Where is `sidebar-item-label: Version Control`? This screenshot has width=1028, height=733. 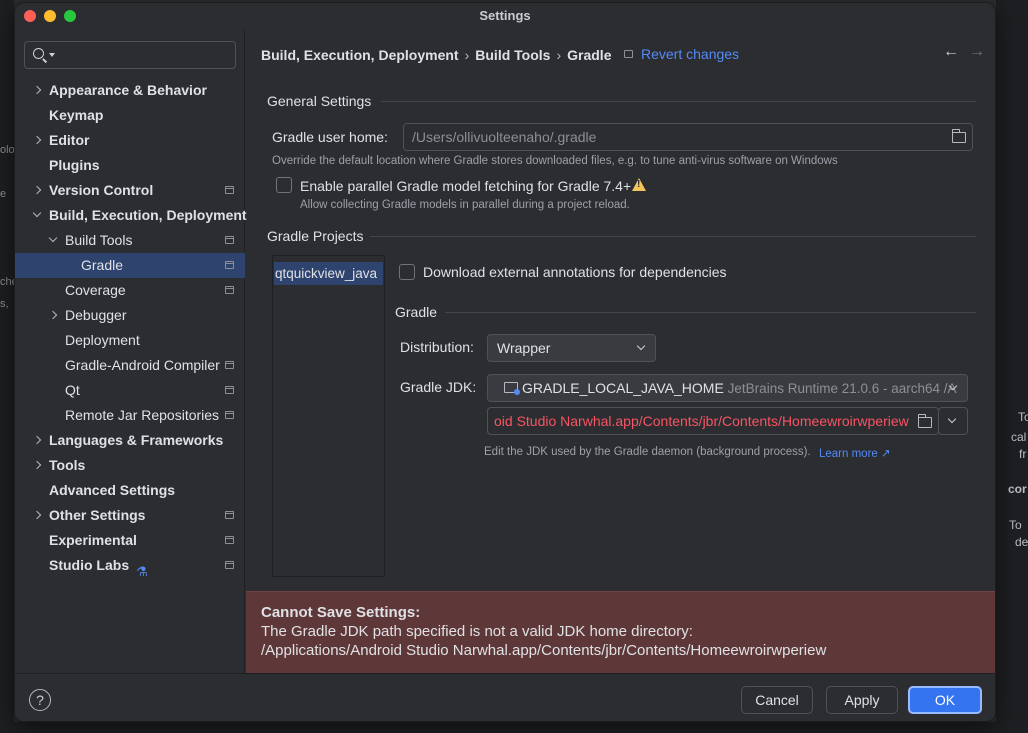 sidebar-item-label: Version Control is located at coordinates (101, 190).